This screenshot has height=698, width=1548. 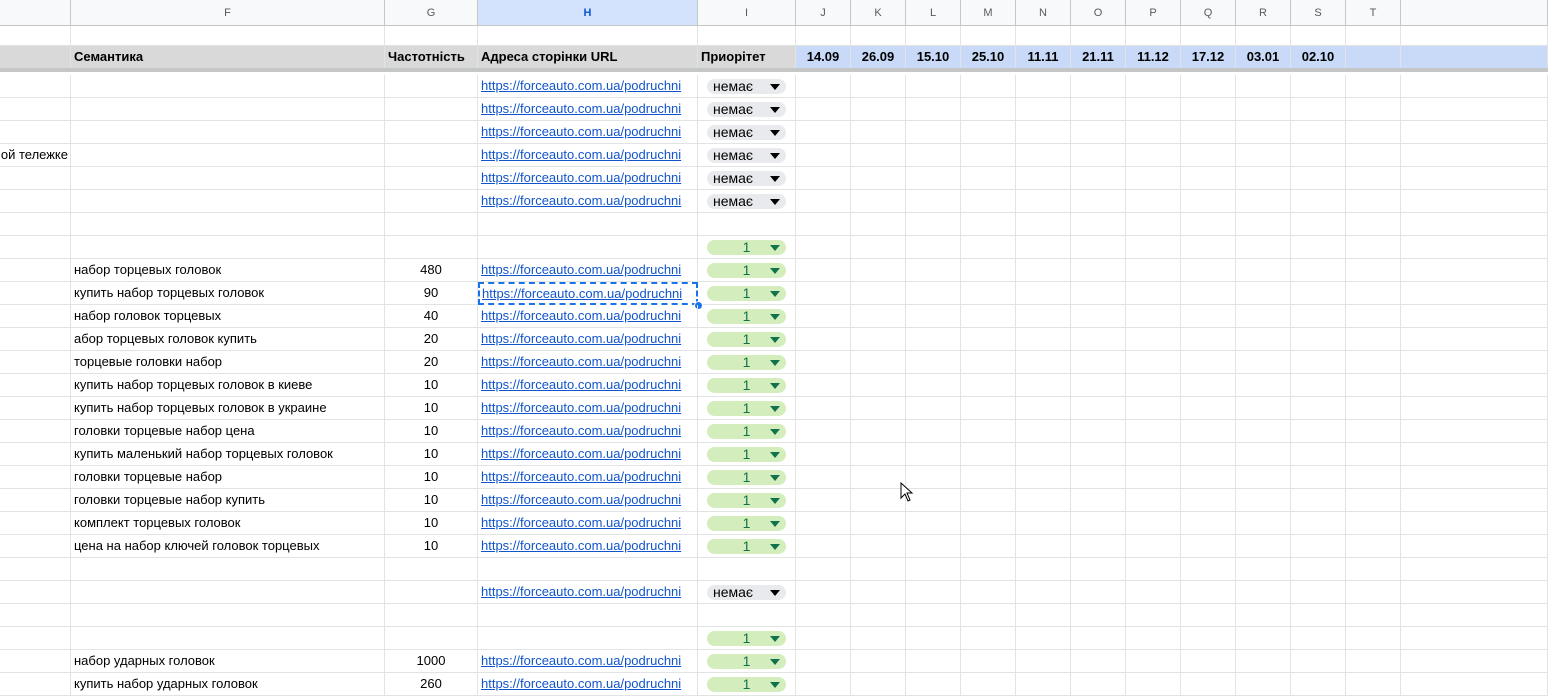 What do you see at coordinates (431, 684) in the screenshot?
I see `frequency-cell: 260` at bounding box center [431, 684].